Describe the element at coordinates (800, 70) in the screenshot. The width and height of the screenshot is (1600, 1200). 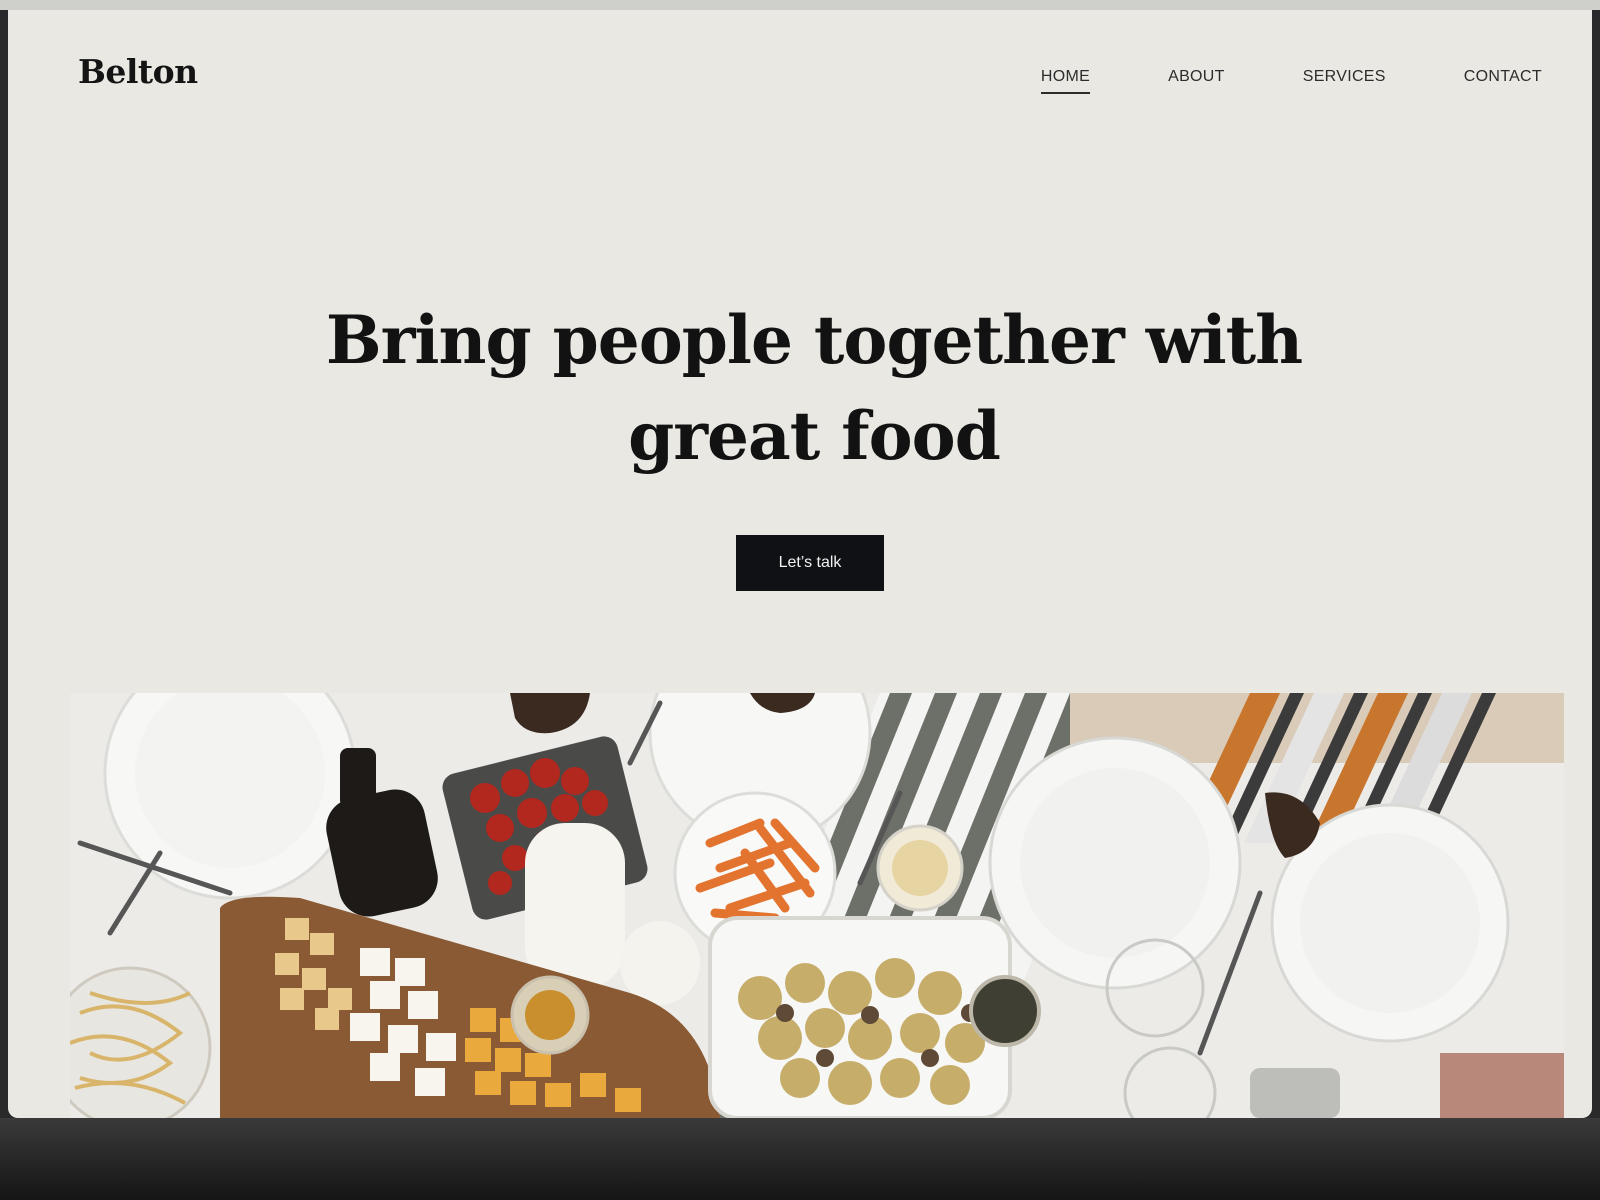
I see `site-header: Belton HOME ABOUT SERVICES CONTACT` at that location.